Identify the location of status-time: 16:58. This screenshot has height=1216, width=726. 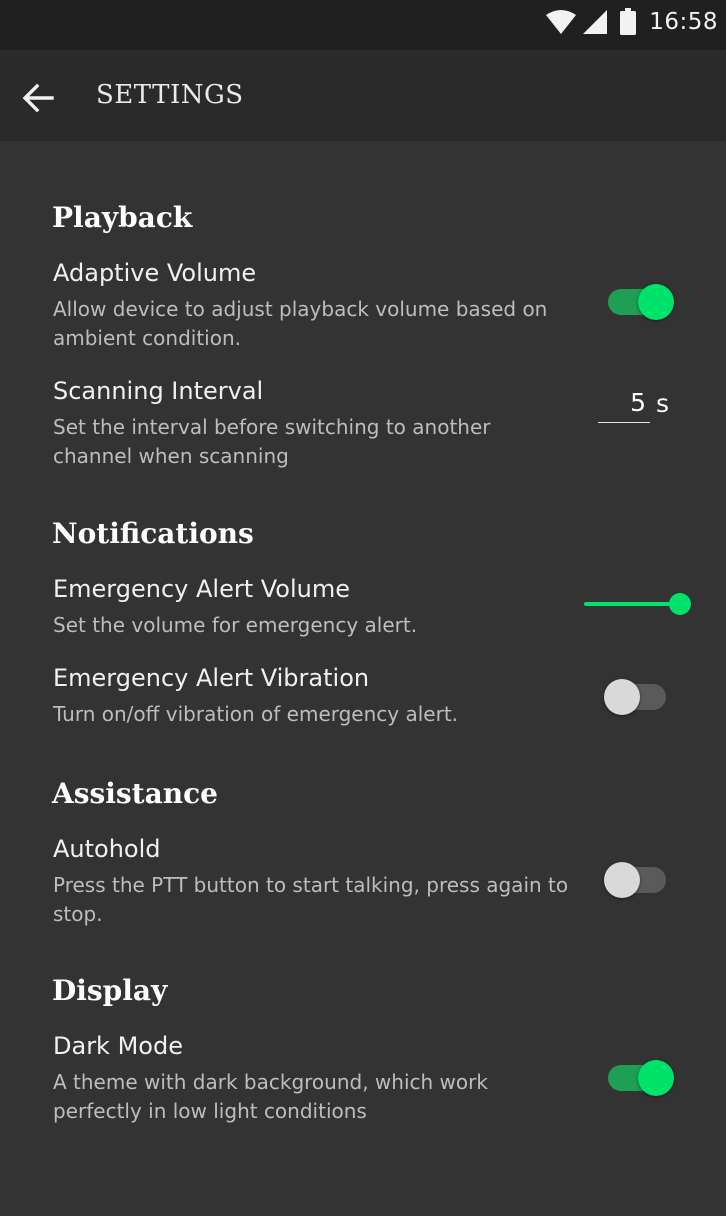
(683, 22).